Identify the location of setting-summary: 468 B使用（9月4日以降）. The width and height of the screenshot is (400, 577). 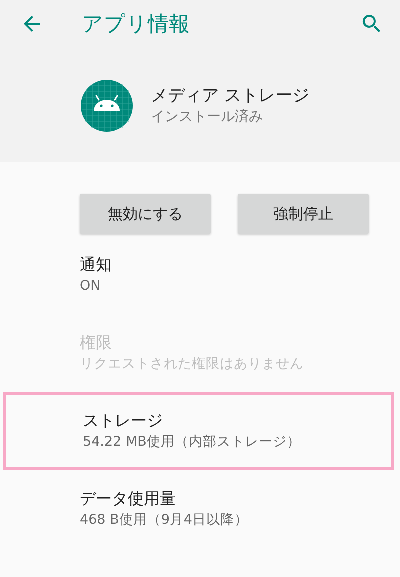
(165, 520).